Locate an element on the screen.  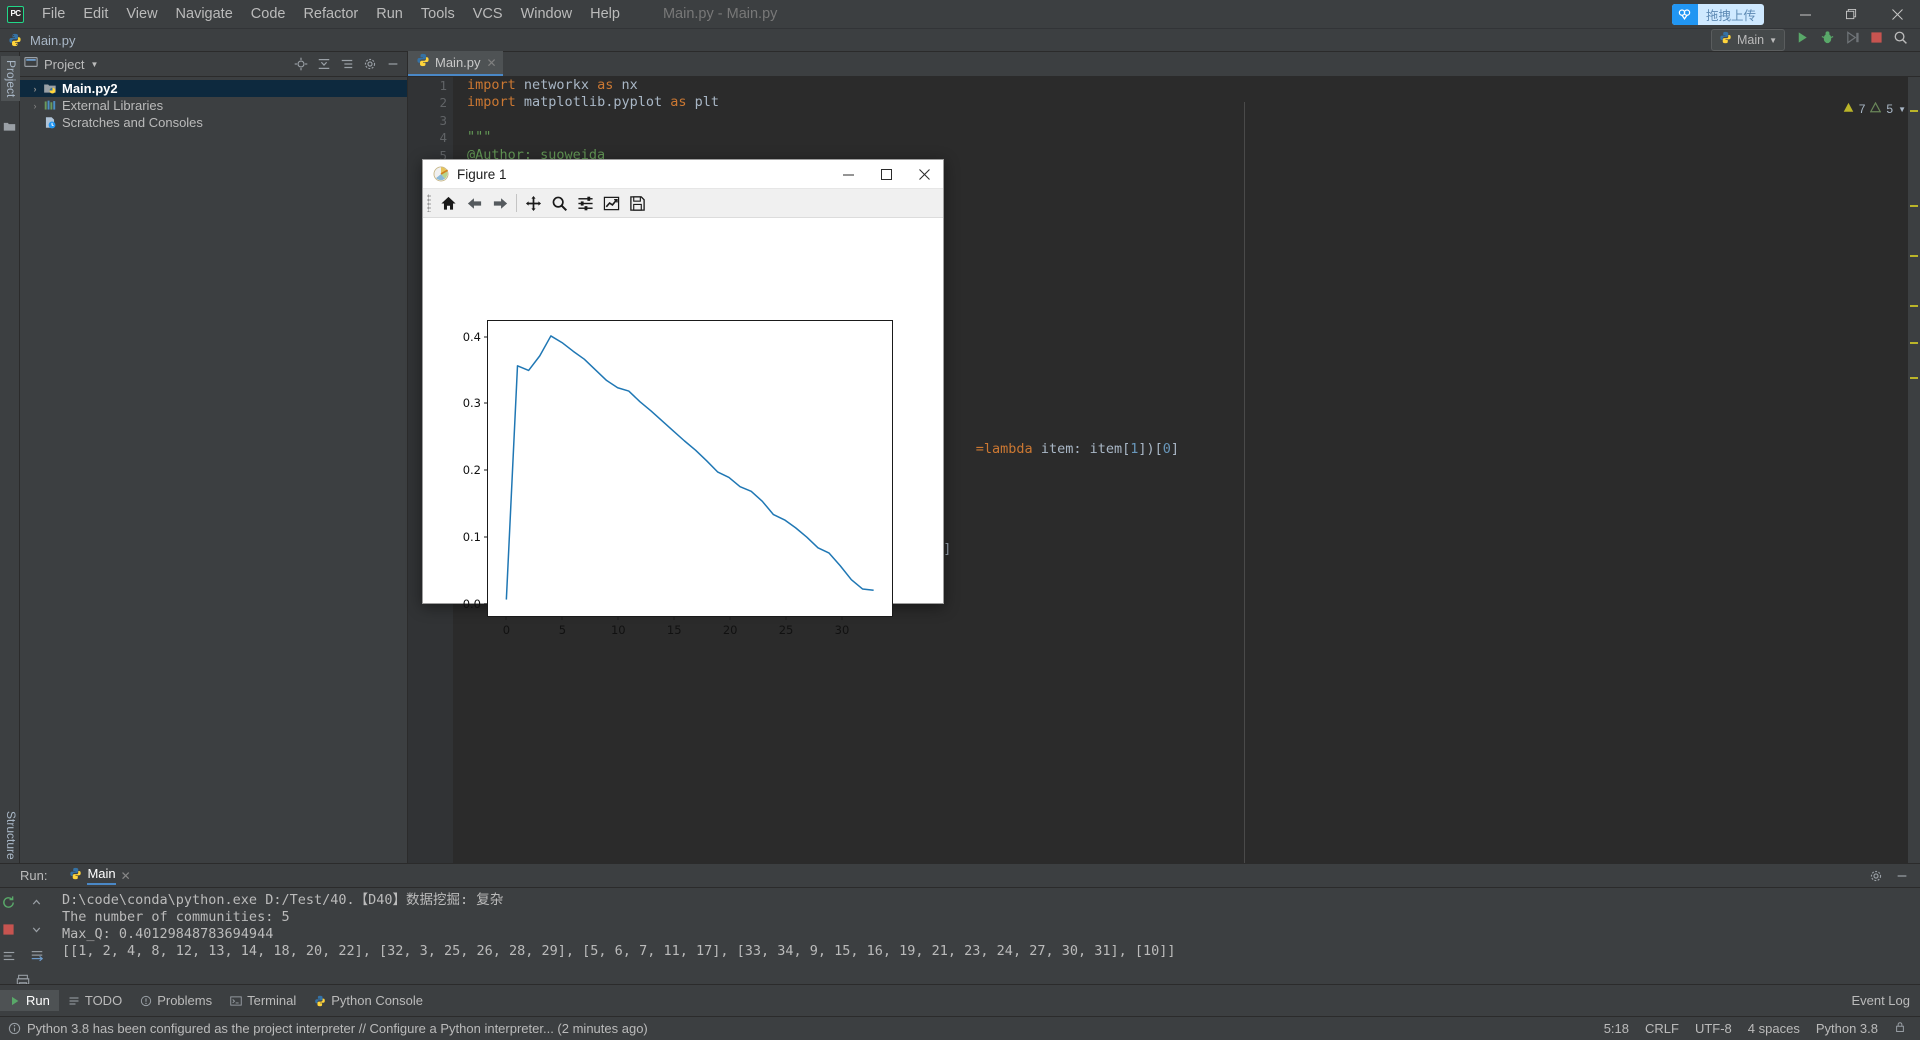
menu-file: File is located at coordinates (53, 14).